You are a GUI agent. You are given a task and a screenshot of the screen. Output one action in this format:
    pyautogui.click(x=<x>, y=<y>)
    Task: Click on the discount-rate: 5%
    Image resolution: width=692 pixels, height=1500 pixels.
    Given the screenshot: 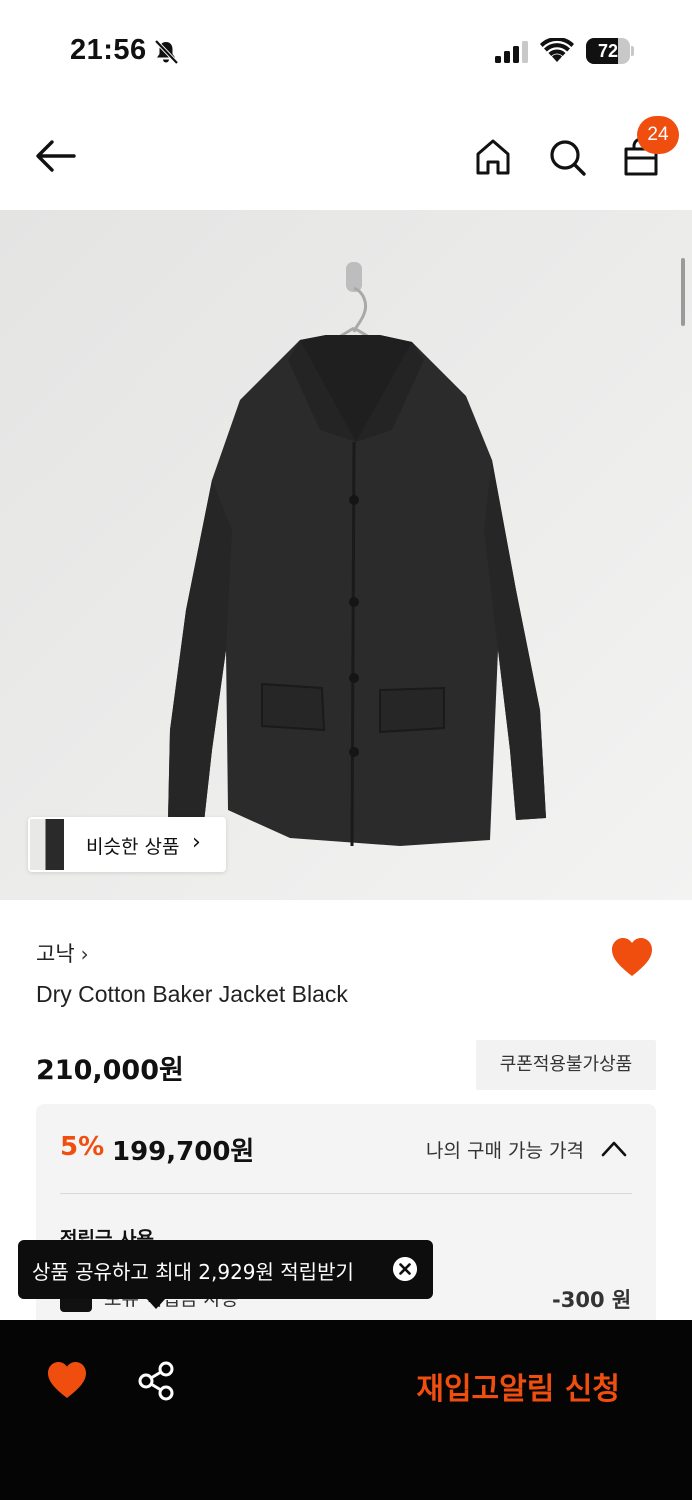 What is the action you would take?
    pyautogui.click(x=82, y=1147)
    